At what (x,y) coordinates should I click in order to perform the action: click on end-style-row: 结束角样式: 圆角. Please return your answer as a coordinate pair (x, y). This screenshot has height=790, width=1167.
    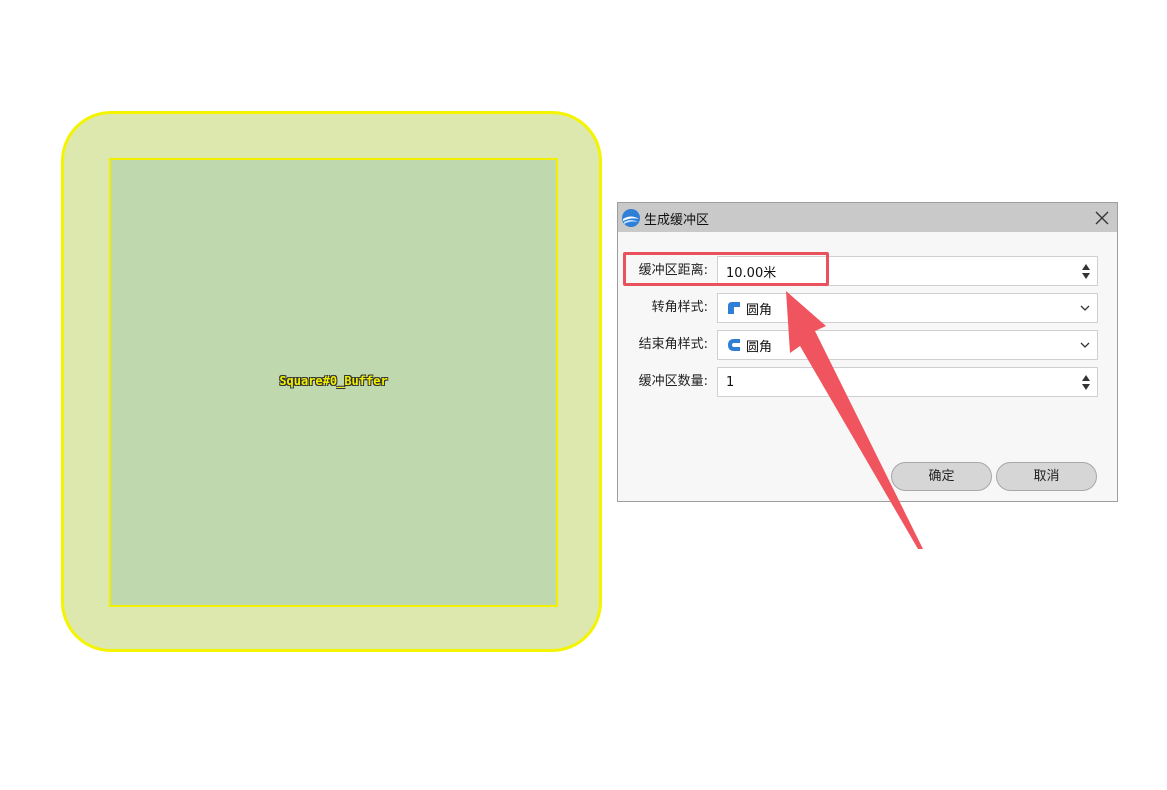
    Looking at the image, I should click on (867, 345).